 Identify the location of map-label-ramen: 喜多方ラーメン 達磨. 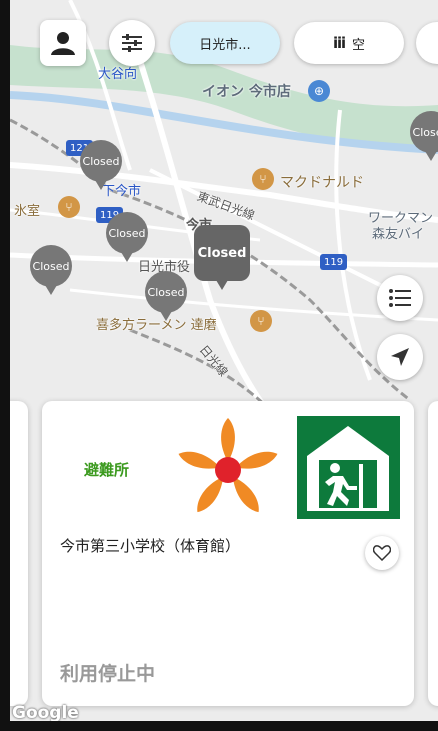
(156, 325).